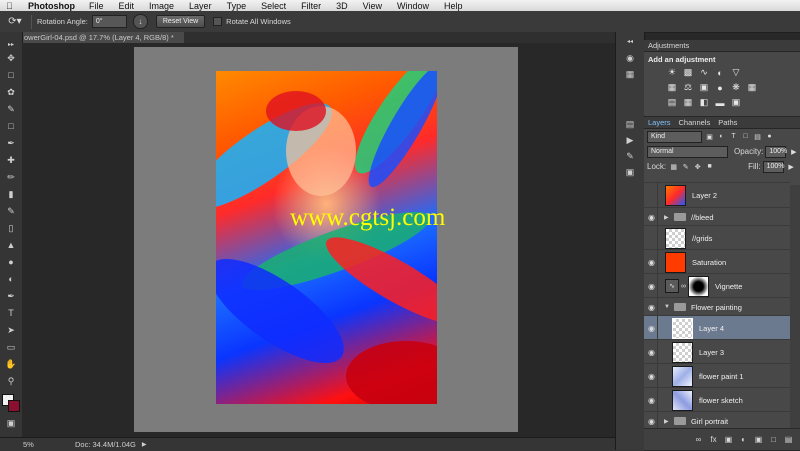 This screenshot has width=800, height=451. I want to click on healing-brush-tool-icon: ✚, so click(11, 160).